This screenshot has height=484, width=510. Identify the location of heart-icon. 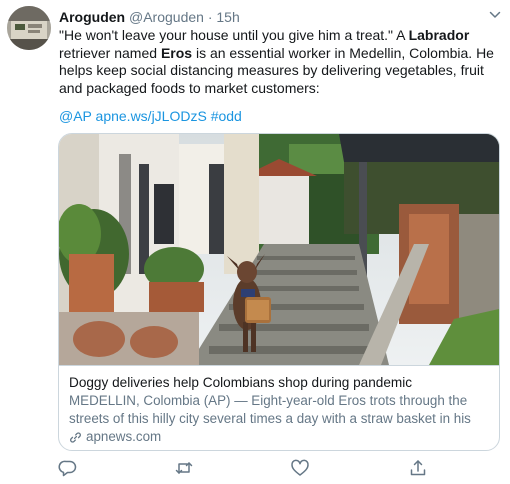
(300, 468).